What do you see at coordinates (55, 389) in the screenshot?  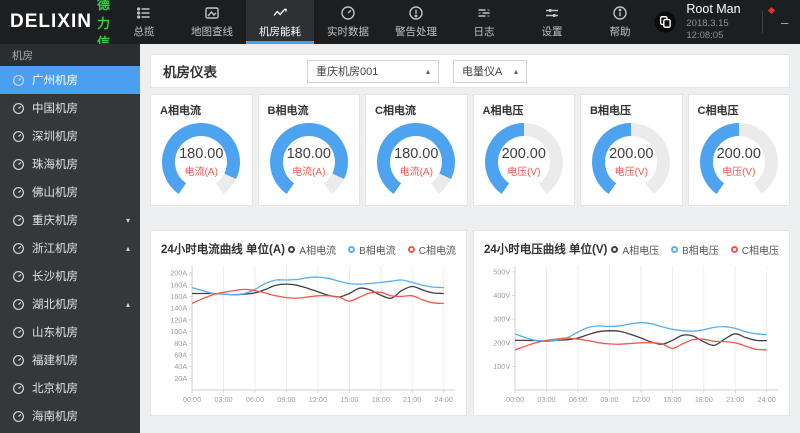 I see `sidebar-item-label: 北京机房` at bounding box center [55, 389].